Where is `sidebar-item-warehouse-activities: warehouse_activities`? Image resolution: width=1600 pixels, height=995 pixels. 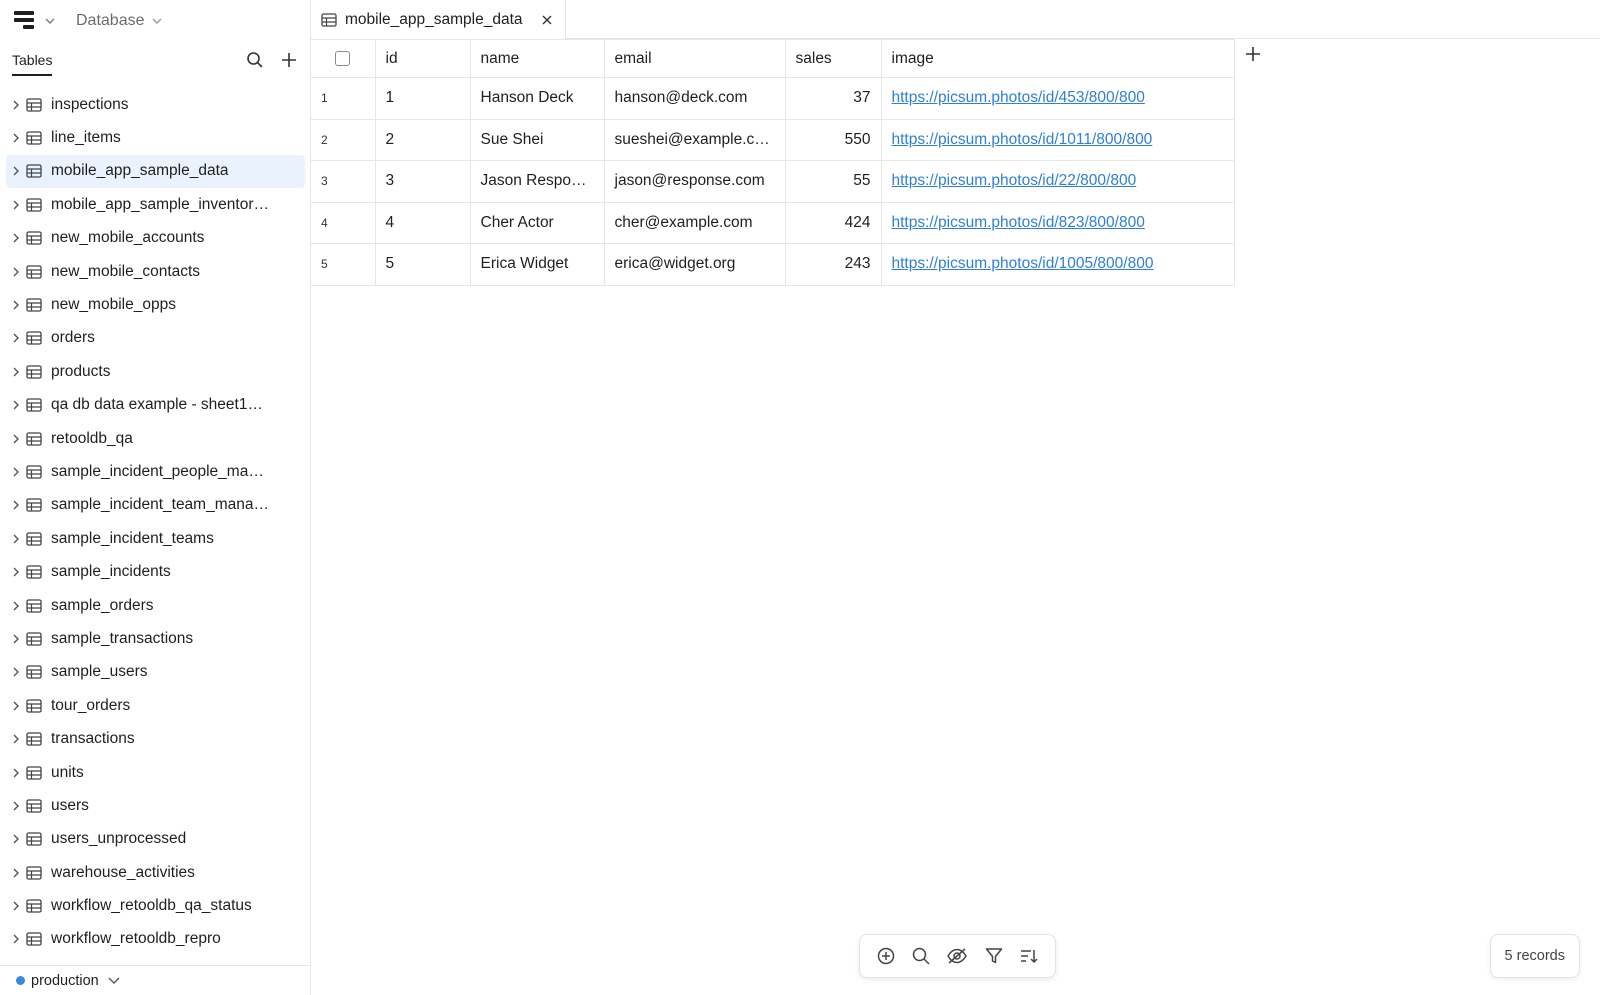
sidebar-item-warehouse-activities: warehouse_activities is located at coordinates (155, 872).